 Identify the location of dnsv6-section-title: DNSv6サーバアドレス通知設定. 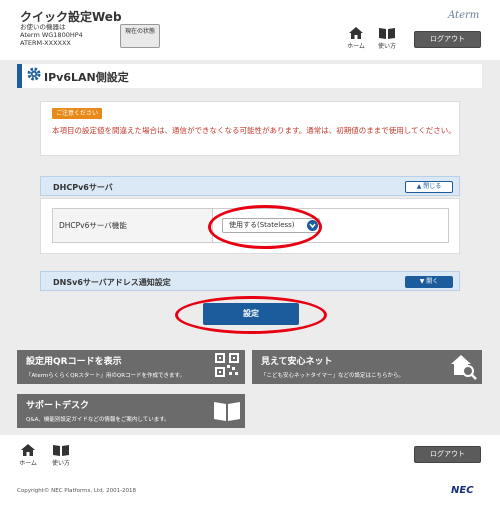
(112, 282).